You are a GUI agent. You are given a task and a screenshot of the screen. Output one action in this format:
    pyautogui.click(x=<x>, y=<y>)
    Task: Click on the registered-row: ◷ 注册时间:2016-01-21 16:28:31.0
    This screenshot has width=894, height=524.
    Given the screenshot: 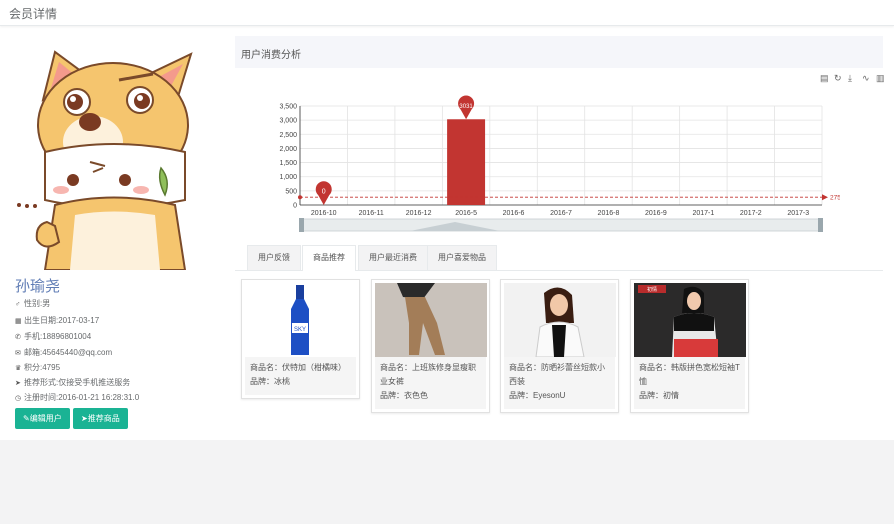 What is the action you would take?
    pyautogui.click(x=77, y=397)
    